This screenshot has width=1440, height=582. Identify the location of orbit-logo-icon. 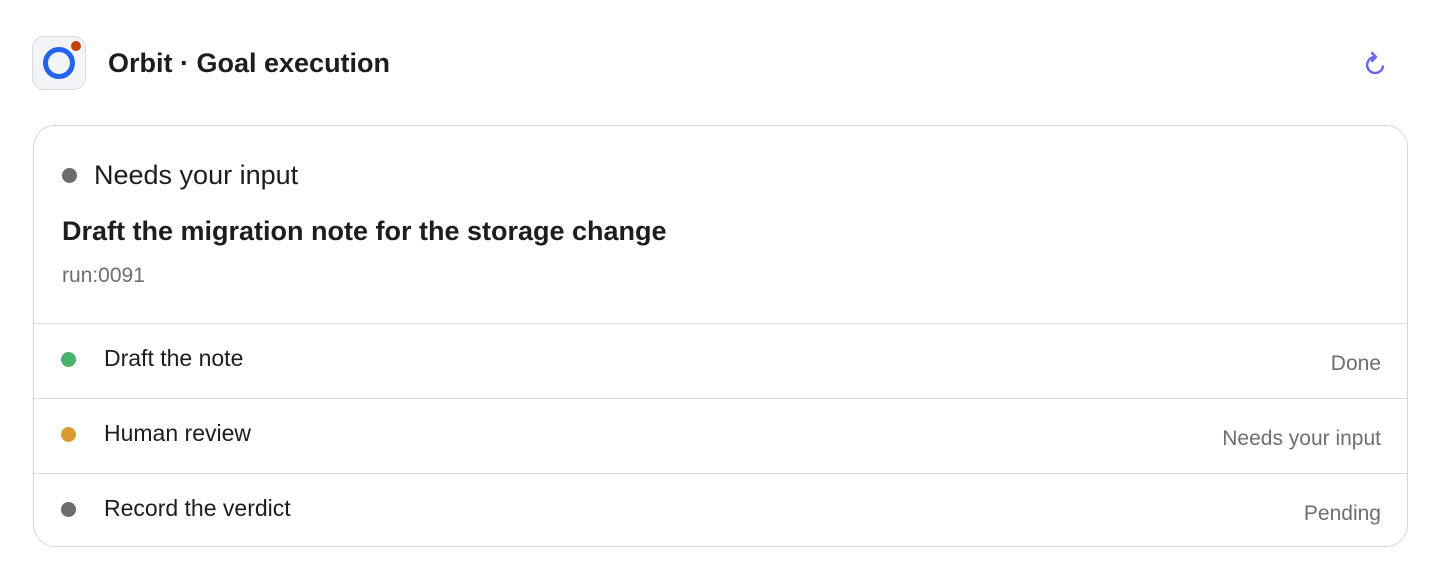
(59, 63).